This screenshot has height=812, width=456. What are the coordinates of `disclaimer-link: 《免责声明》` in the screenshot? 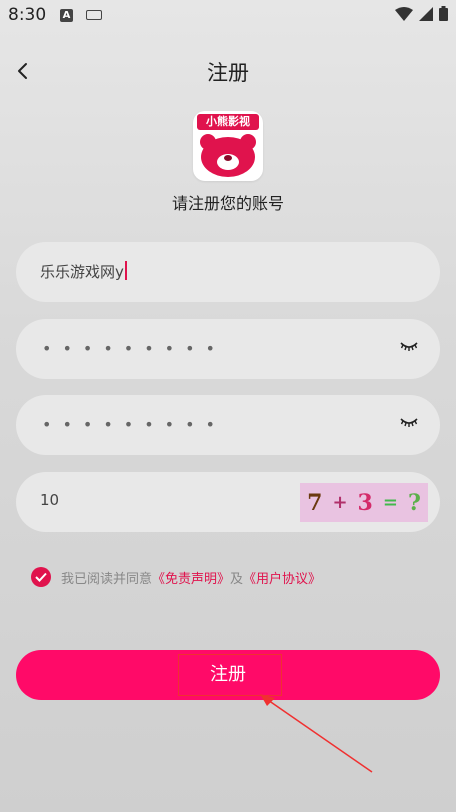 It's located at (191, 577).